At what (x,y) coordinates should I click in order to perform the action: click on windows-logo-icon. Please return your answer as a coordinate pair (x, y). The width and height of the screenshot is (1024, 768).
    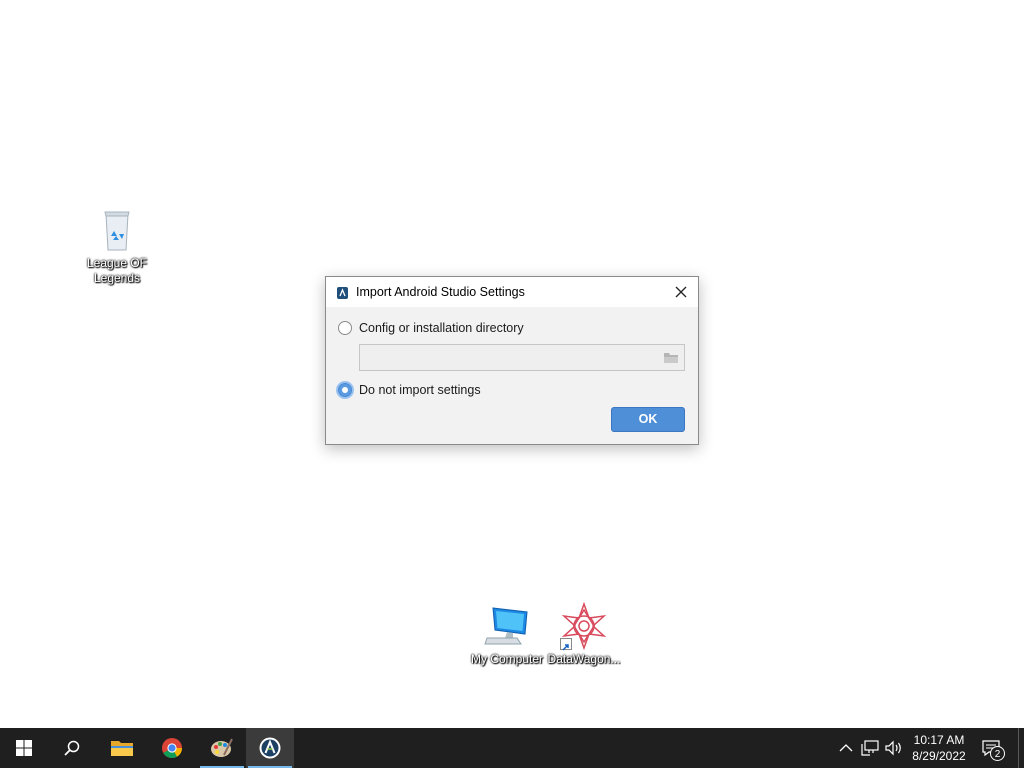
    Looking at the image, I should click on (24, 748).